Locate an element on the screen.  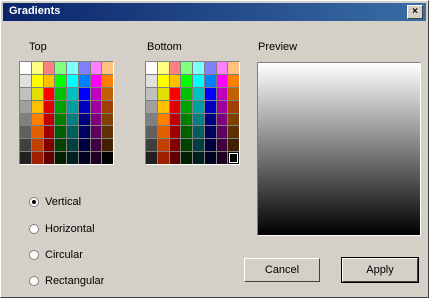
top-color-grid is located at coordinates (66, 113).